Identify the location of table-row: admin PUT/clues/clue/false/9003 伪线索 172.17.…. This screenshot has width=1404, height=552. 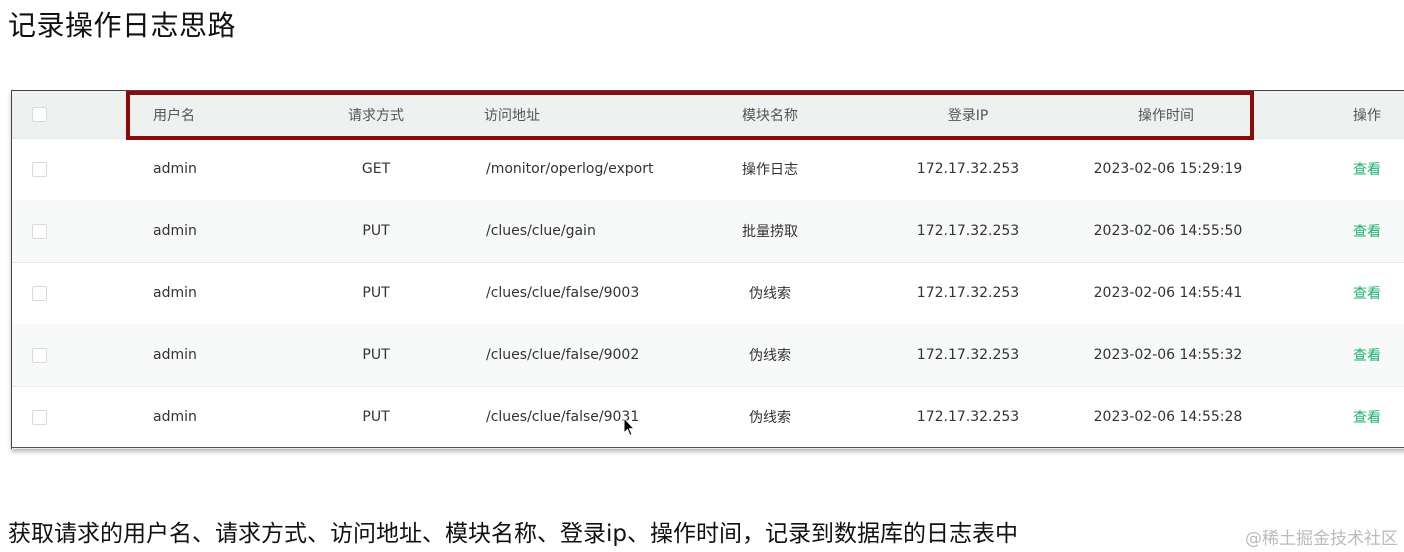
(708, 293).